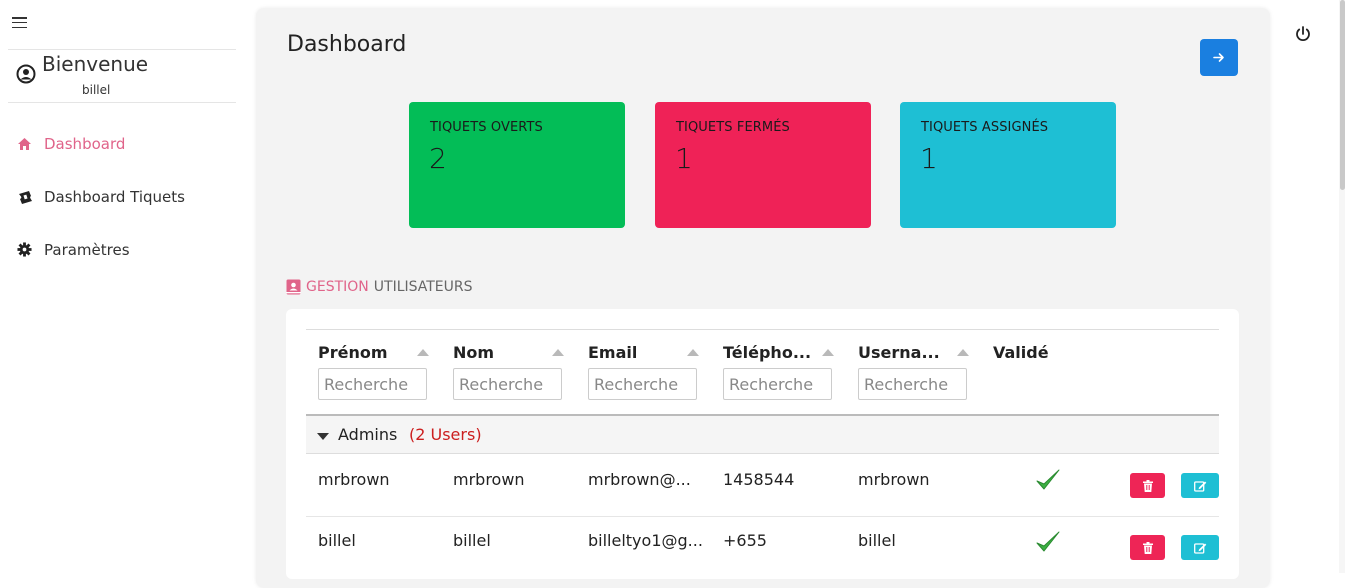 The height and width of the screenshot is (588, 1345). What do you see at coordinates (894, 479) in the screenshot?
I see `cell-username: mrbrown` at bounding box center [894, 479].